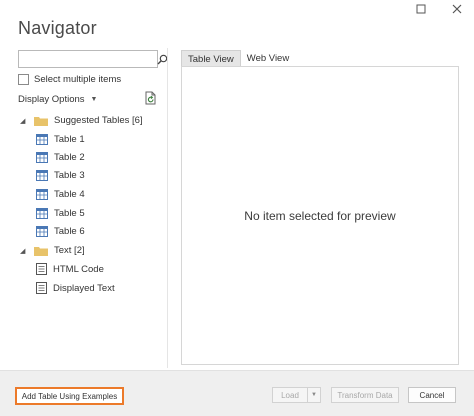  Describe the element at coordinates (69, 213) in the screenshot. I see `tree-item-label: Table 5` at that location.